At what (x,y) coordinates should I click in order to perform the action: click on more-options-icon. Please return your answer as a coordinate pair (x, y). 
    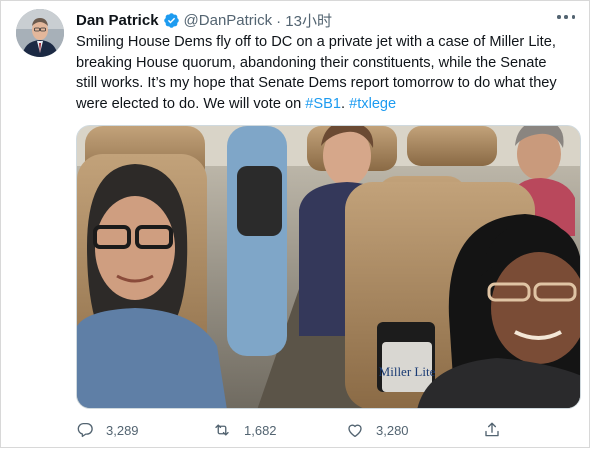
    Looking at the image, I should click on (566, 17).